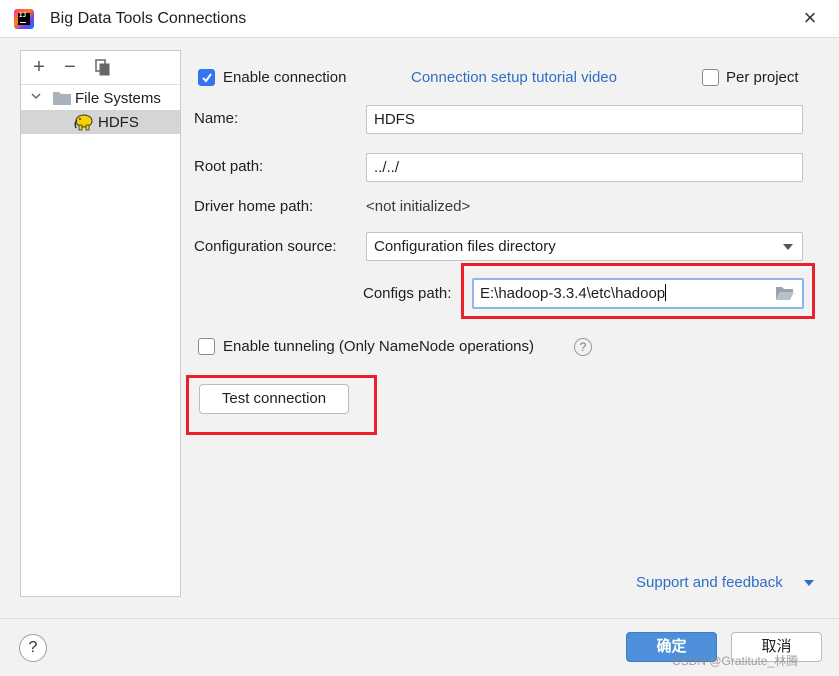 Image resolution: width=839 pixels, height=676 pixels. What do you see at coordinates (62, 98) in the screenshot?
I see `folder-icon` at bounding box center [62, 98].